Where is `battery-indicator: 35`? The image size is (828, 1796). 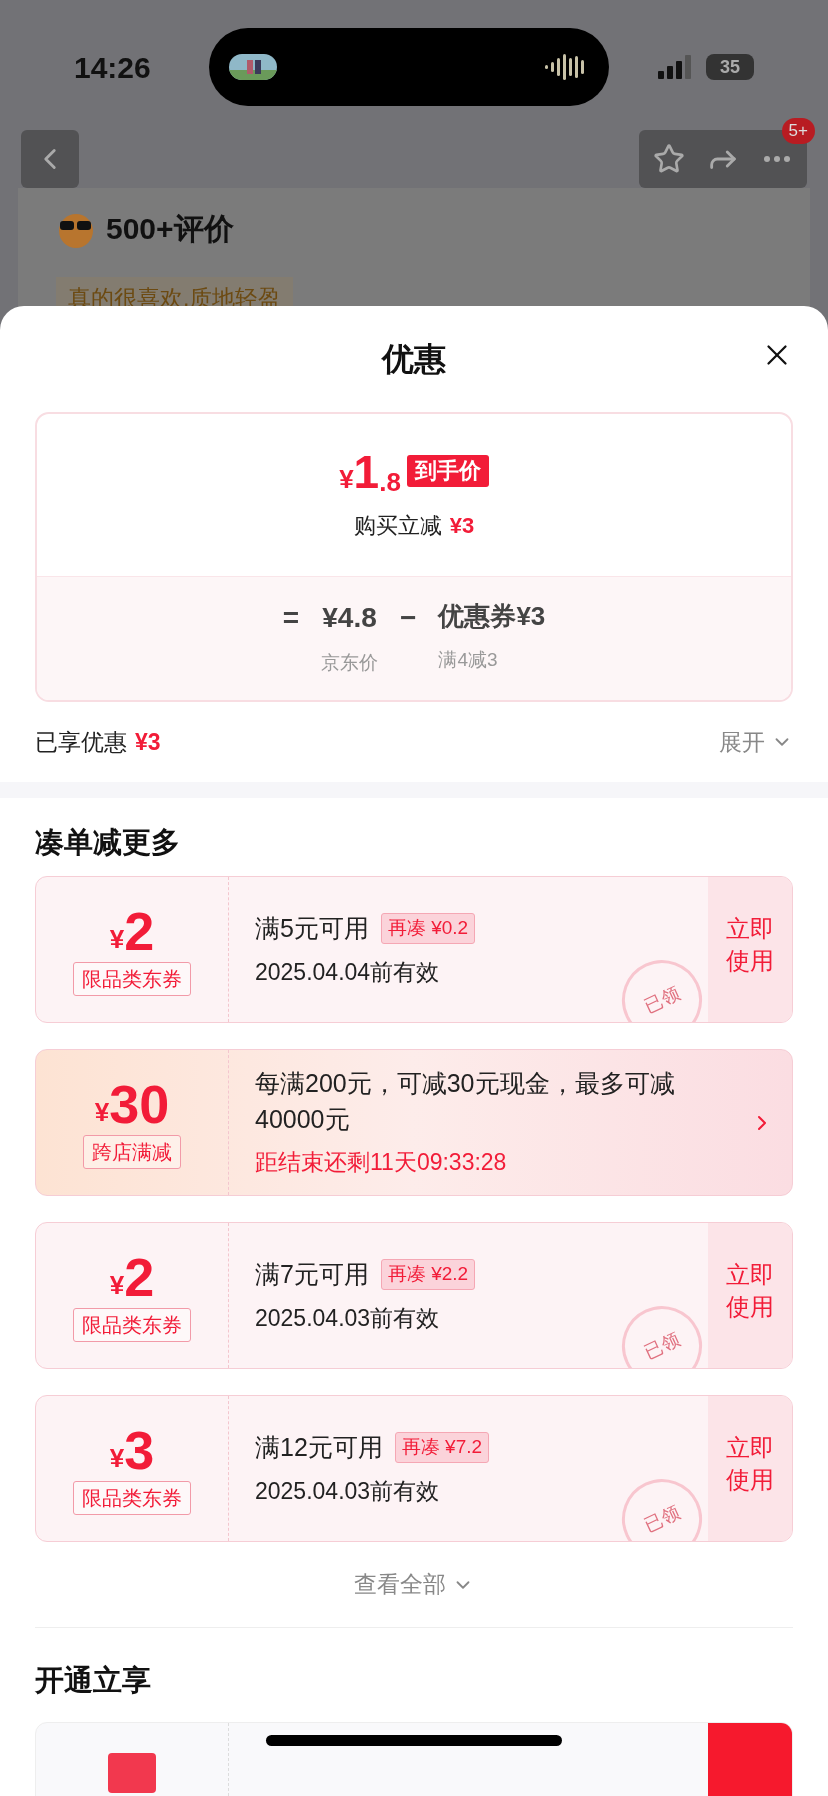
battery-indicator: 35 is located at coordinates (730, 67).